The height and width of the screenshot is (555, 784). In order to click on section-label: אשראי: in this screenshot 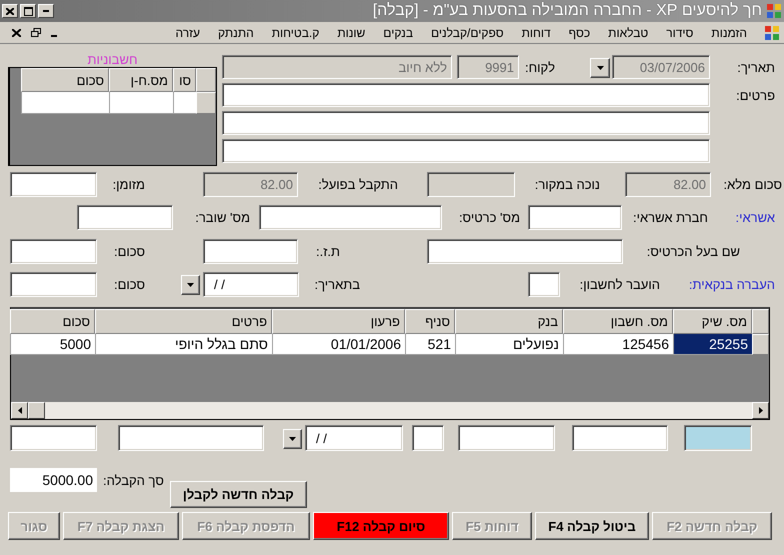, I will do `click(754, 218)`.